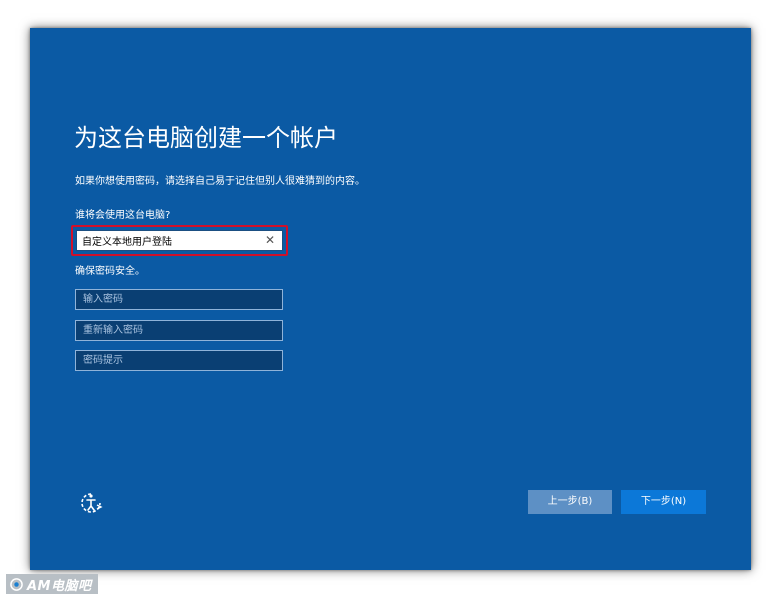 The width and height of the screenshot is (781, 600). What do you see at coordinates (16, 584) in the screenshot?
I see `watermark-logo-icon` at bounding box center [16, 584].